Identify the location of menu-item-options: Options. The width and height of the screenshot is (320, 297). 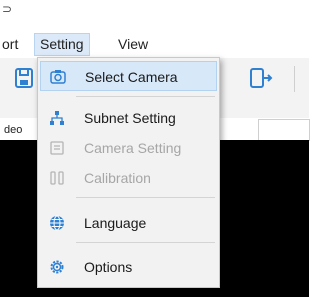
(128, 267).